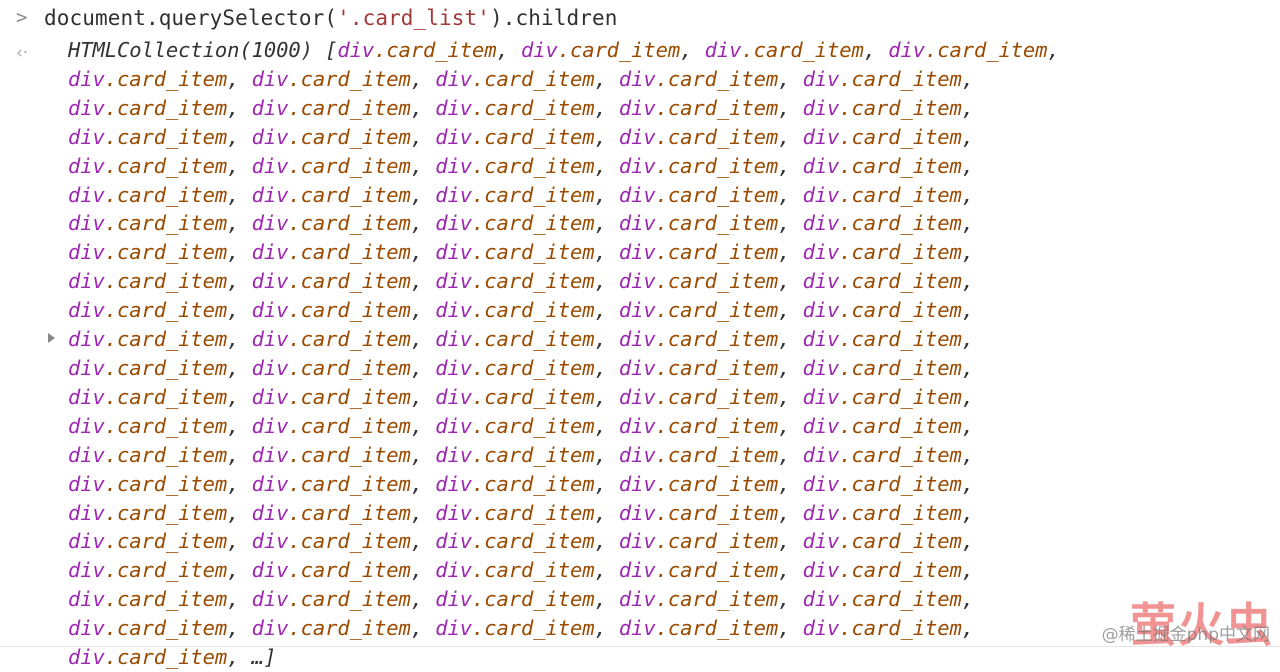  Describe the element at coordinates (640, 646) in the screenshot. I see `panel-divider` at that location.